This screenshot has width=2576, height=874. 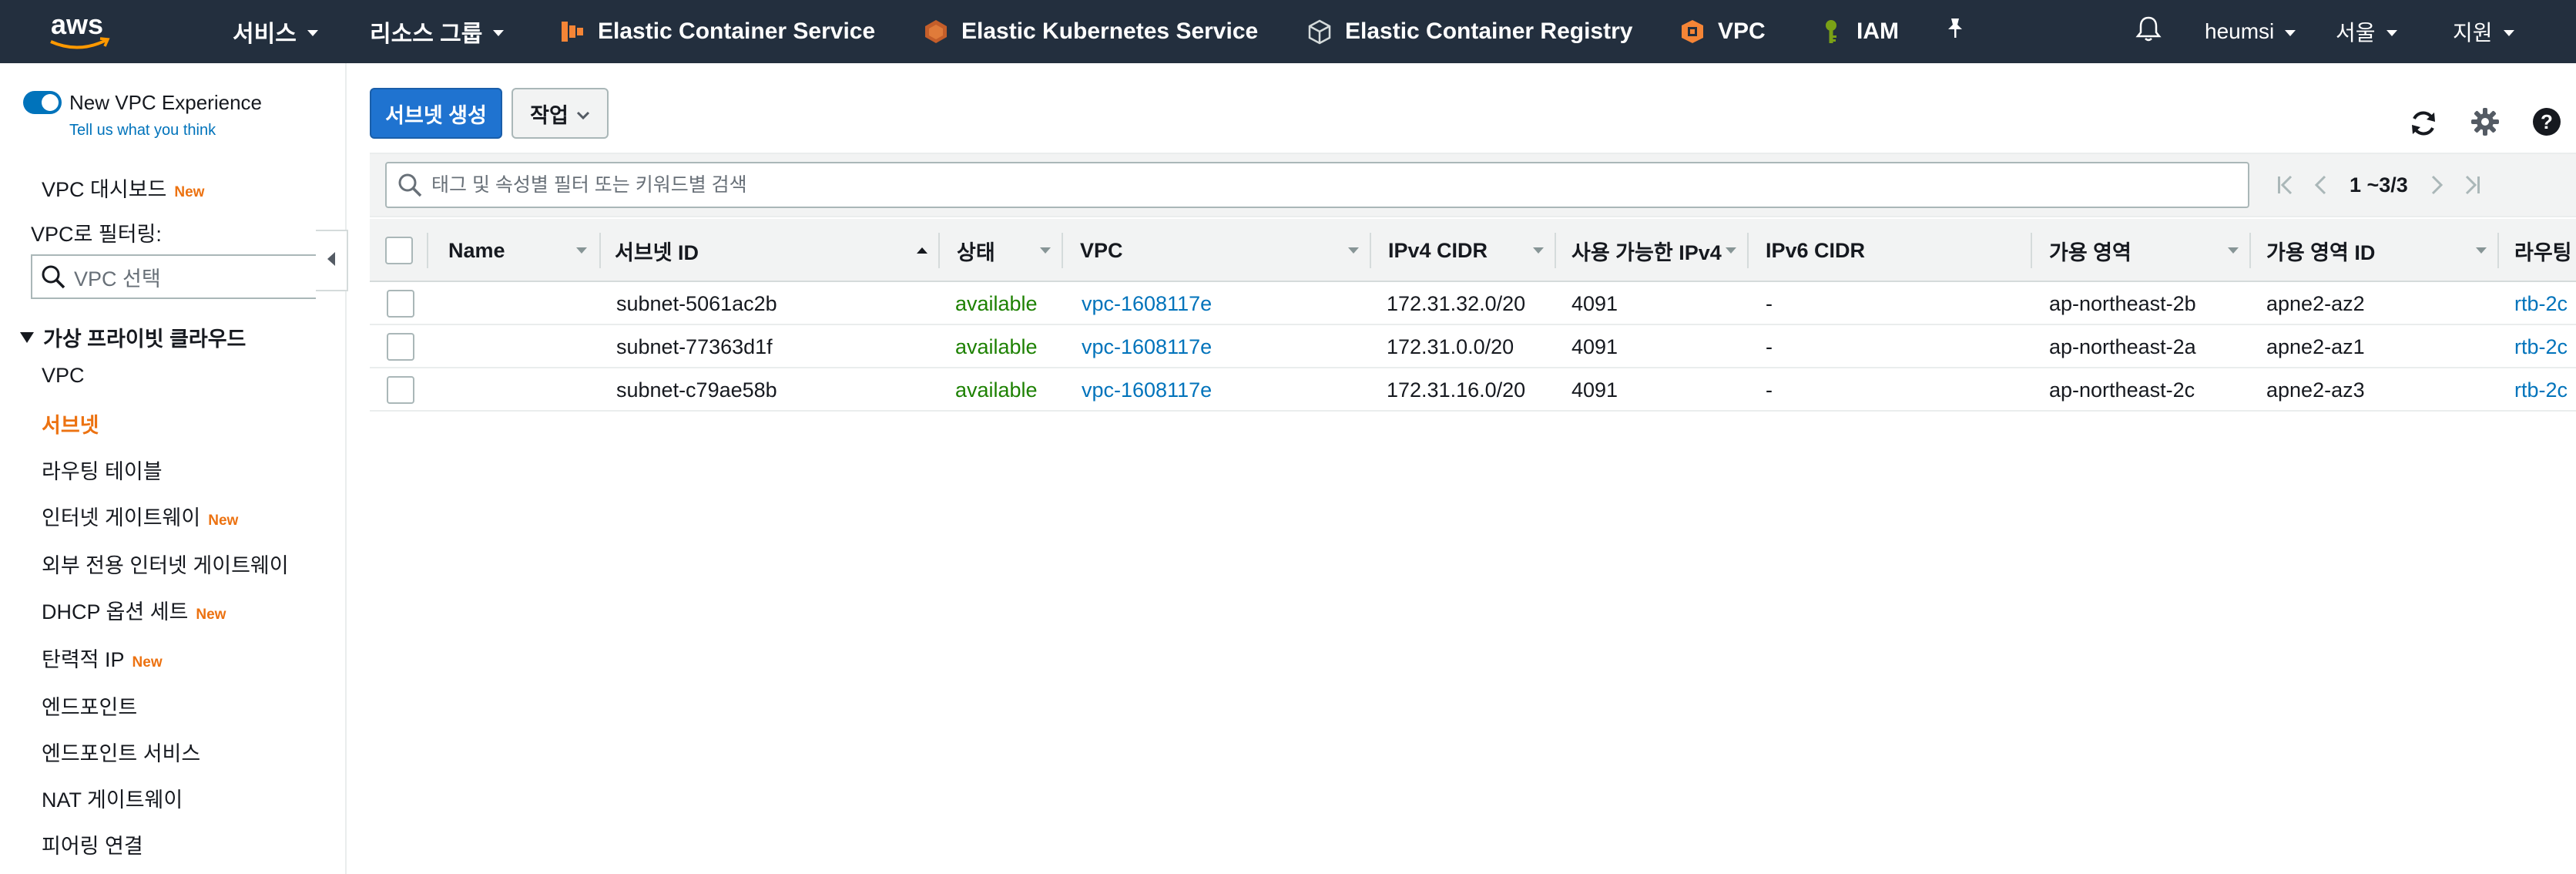 I want to click on sidebar-item-vpc: VPC, so click(x=63, y=376).